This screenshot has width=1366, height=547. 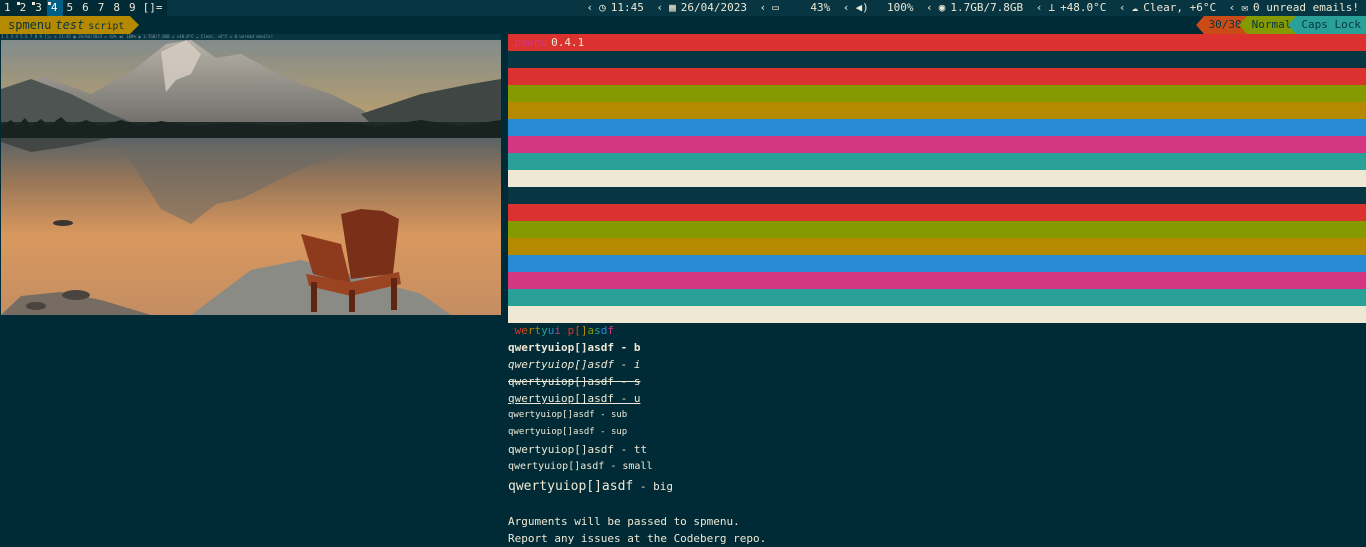 What do you see at coordinates (102, 8) in the screenshot?
I see `tag-7: 7` at bounding box center [102, 8].